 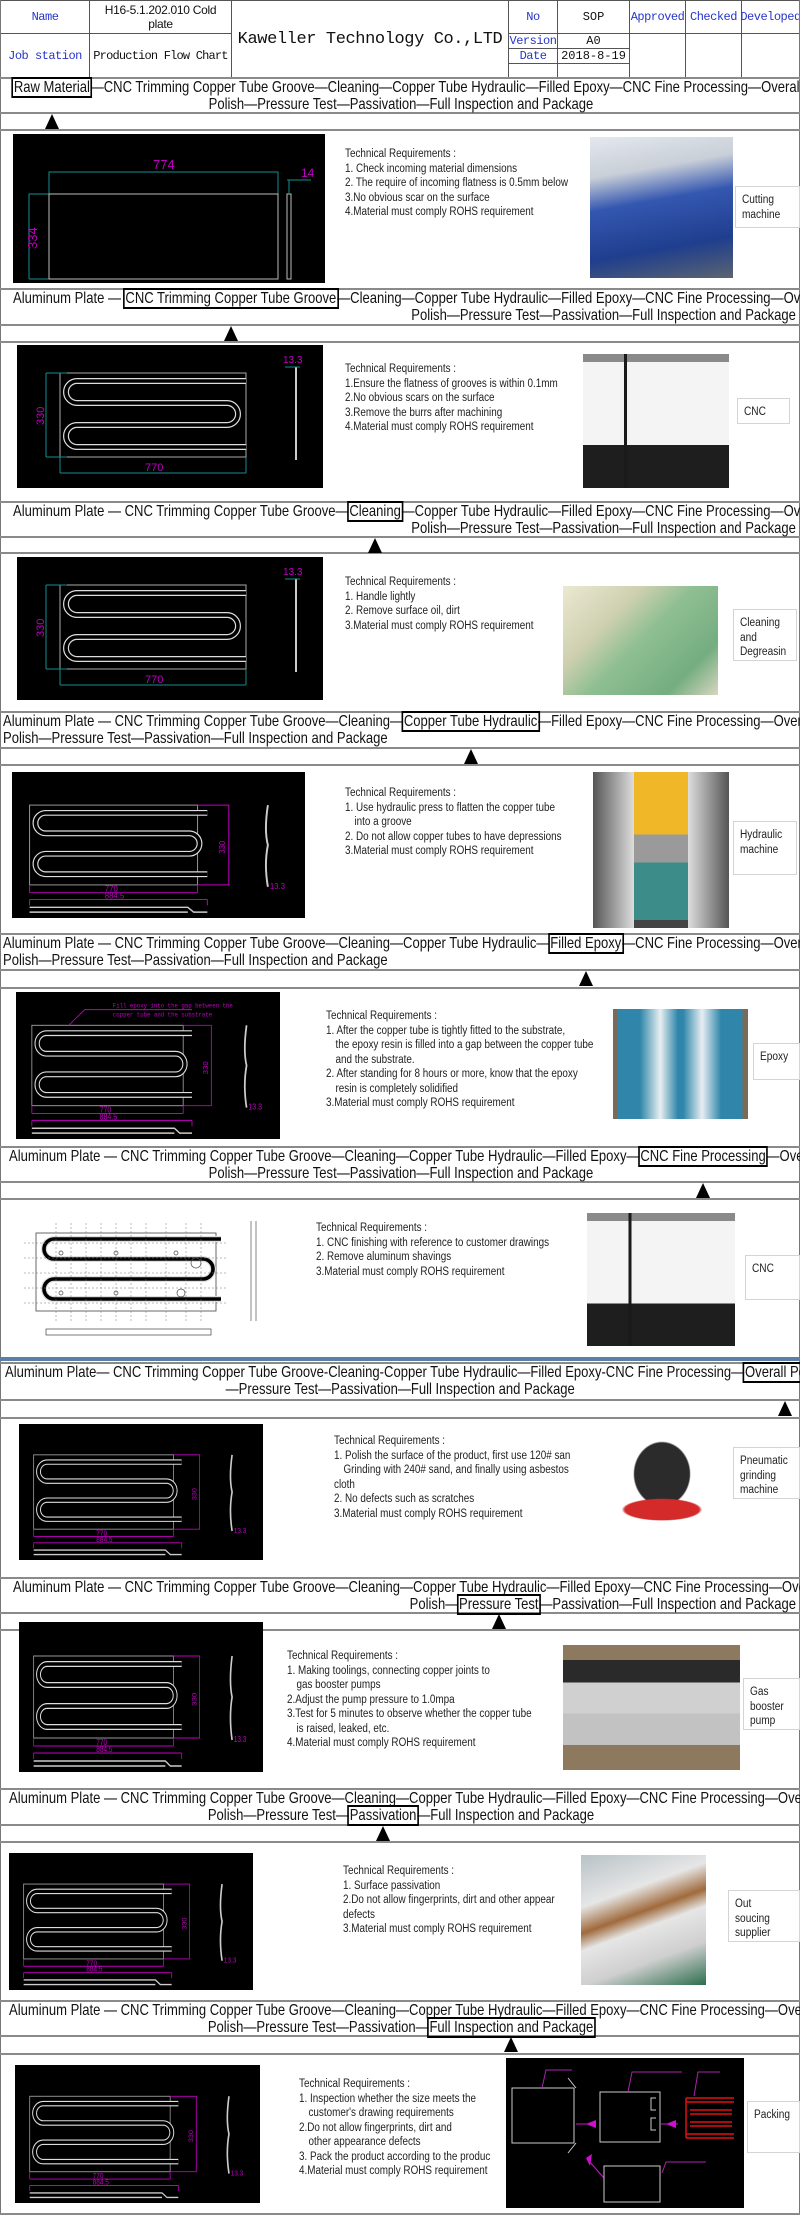 I want to click on process-step-text: Polish—, so click(x=434, y=1604).